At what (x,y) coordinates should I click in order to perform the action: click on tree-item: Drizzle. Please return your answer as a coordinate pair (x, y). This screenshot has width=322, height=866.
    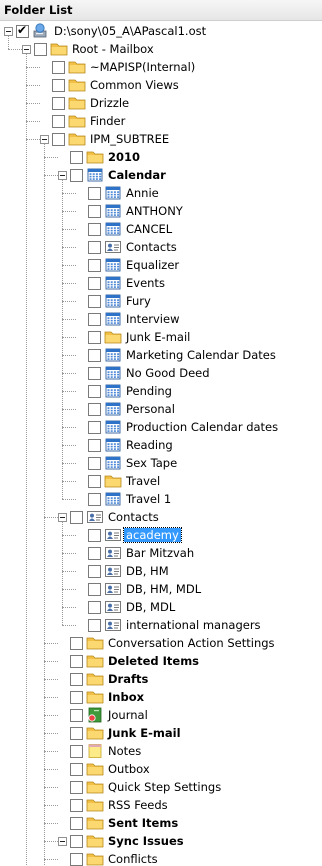
    Looking at the image, I should click on (161, 103).